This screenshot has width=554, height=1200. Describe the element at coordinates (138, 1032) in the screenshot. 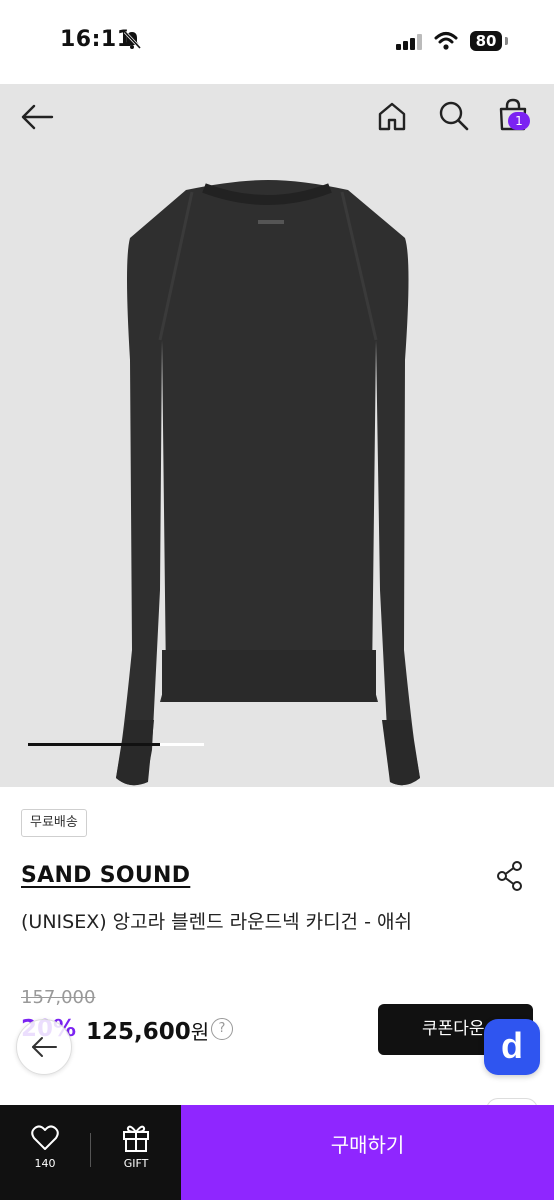

I see `sale-price-value: 125,600` at that location.